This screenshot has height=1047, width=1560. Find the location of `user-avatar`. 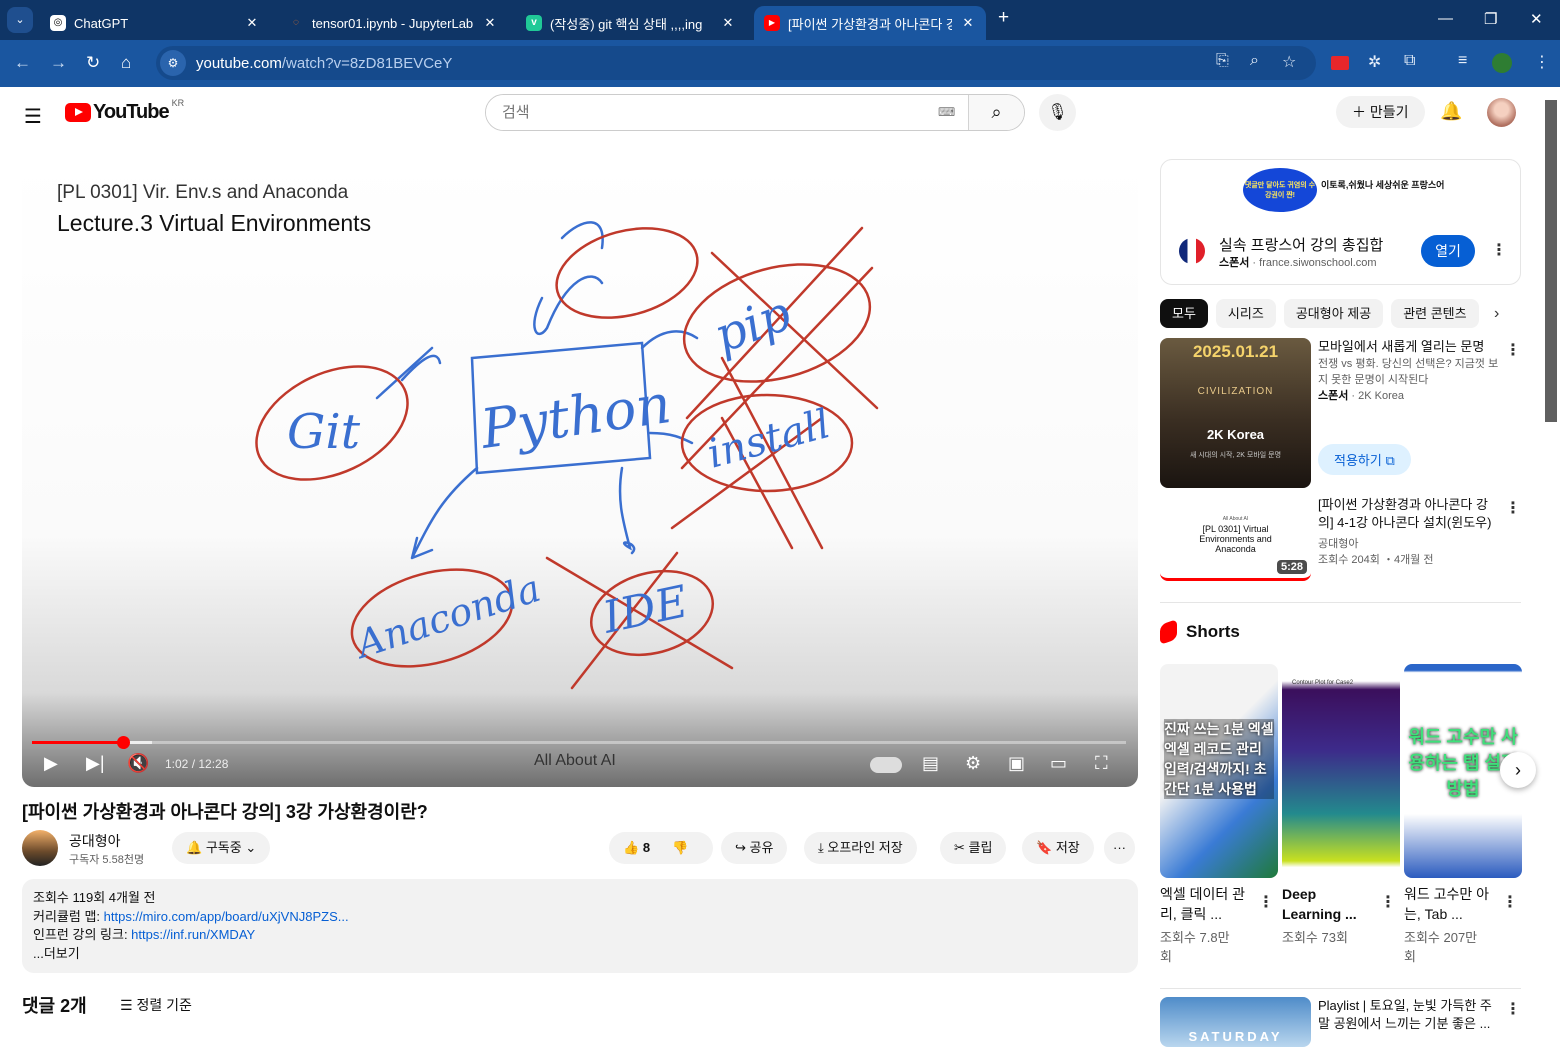

user-avatar is located at coordinates (1501, 112).